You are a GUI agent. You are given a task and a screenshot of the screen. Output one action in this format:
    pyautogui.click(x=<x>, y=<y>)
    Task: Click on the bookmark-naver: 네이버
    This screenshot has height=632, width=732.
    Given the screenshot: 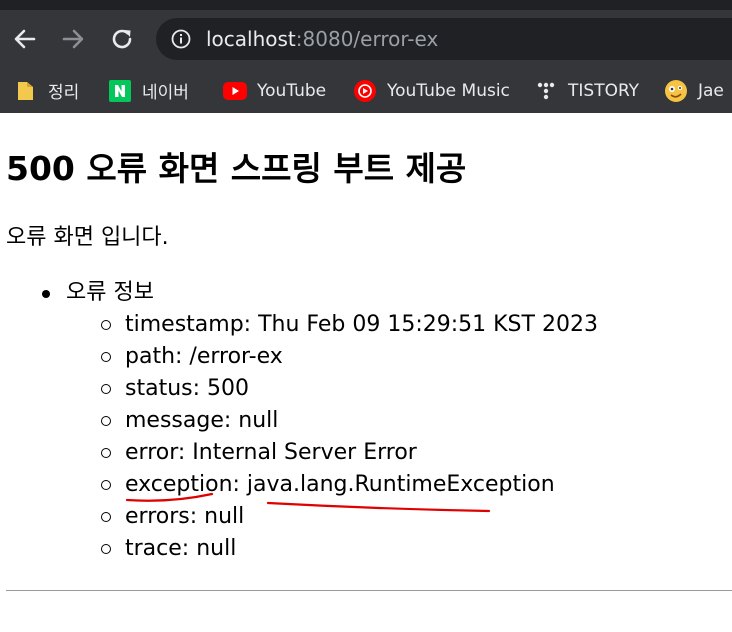 What is the action you would take?
    pyautogui.click(x=148, y=90)
    